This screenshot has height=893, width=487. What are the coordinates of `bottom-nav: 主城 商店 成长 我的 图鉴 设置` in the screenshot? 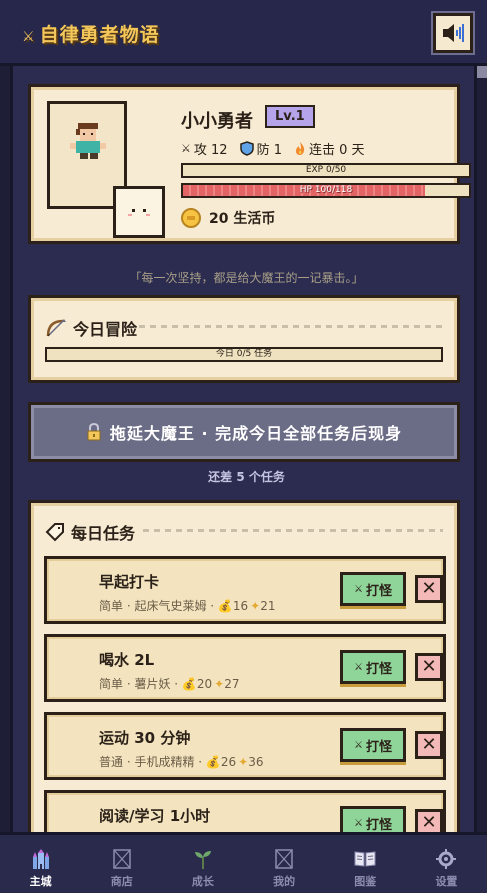 It's located at (243, 862).